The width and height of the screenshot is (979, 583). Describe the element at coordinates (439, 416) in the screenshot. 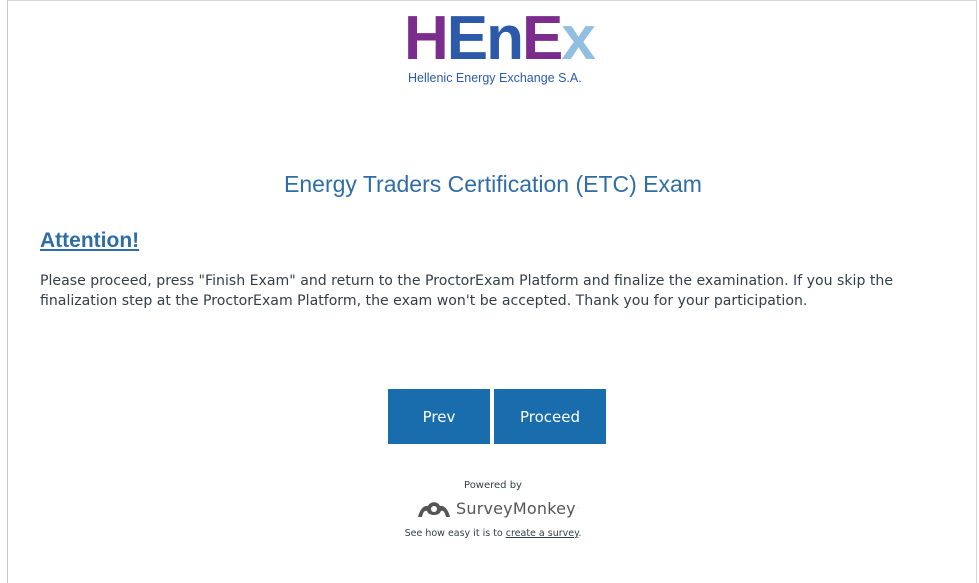

I see `prev-button: Prev` at that location.